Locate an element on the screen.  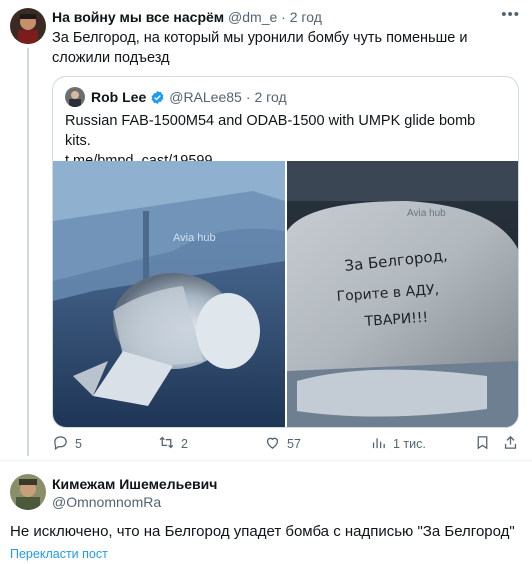
divider is located at coordinates (266, 460).